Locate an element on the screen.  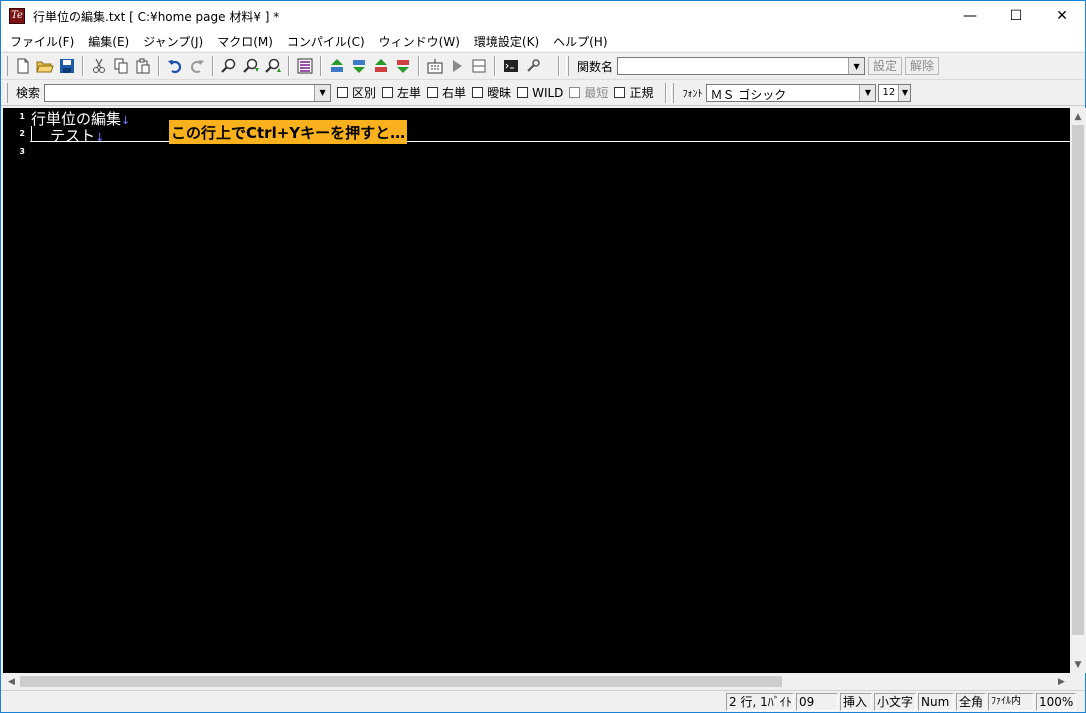
option-right-word: 右単 is located at coordinates (446, 92).